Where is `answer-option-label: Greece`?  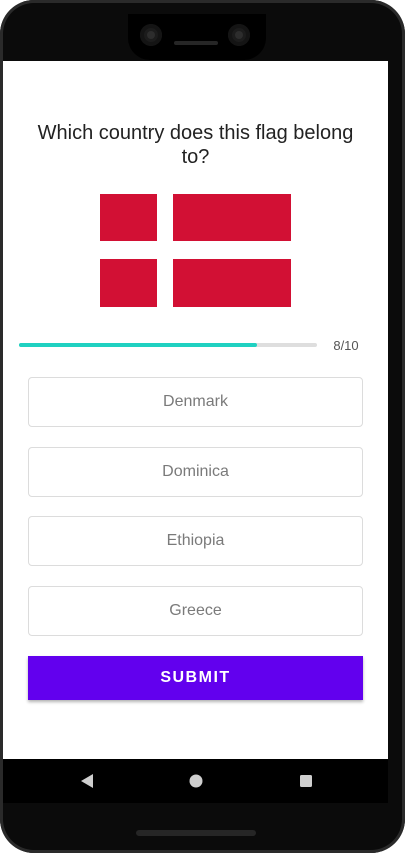 answer-option-label: Greece is located at coordinates (195, 610).